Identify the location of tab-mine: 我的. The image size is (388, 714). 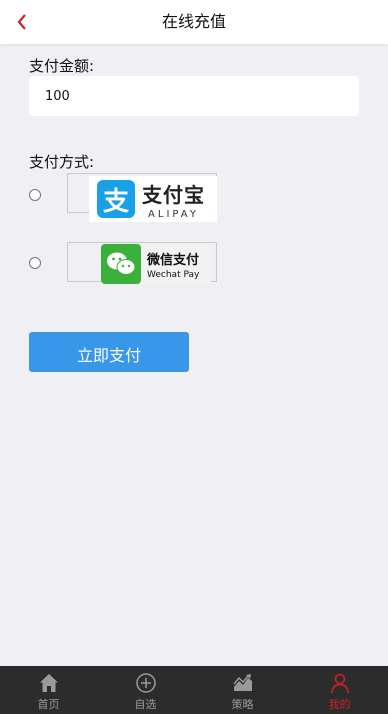
(339, 690).